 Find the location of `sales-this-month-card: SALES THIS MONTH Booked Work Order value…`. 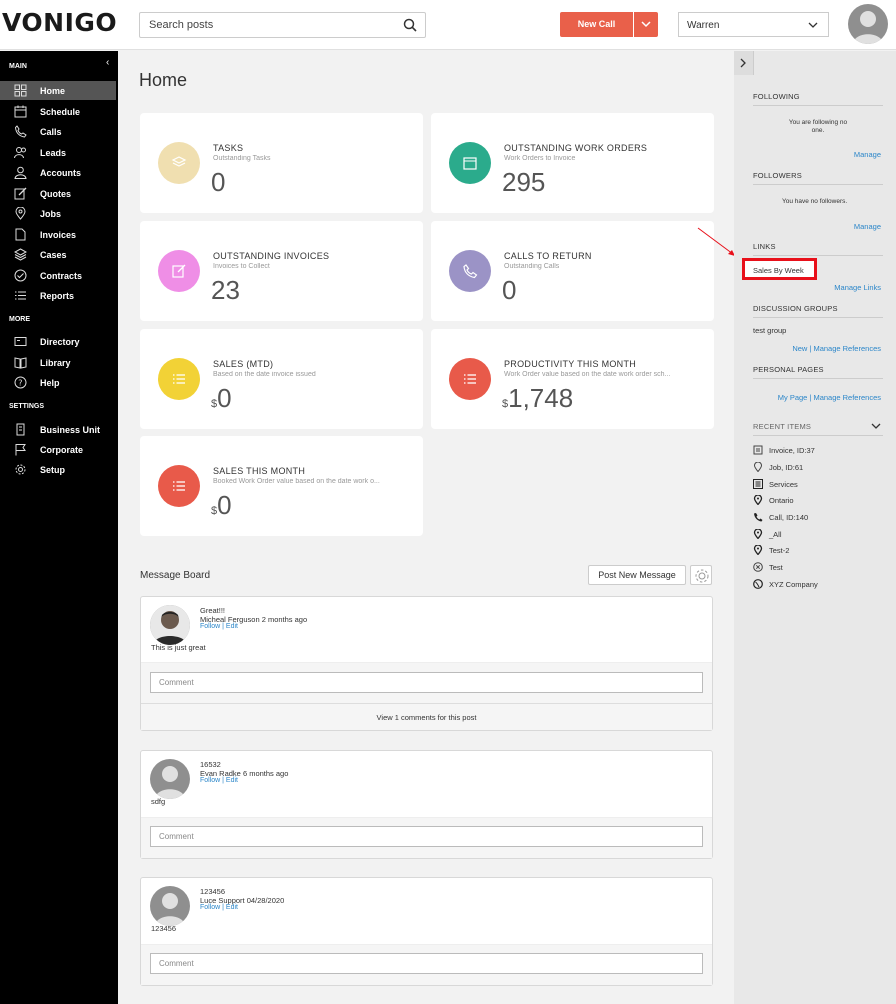

sales-this-month-card: SALES THIS MONTH Booked Work Order value… is located at coordinates (281, 486).